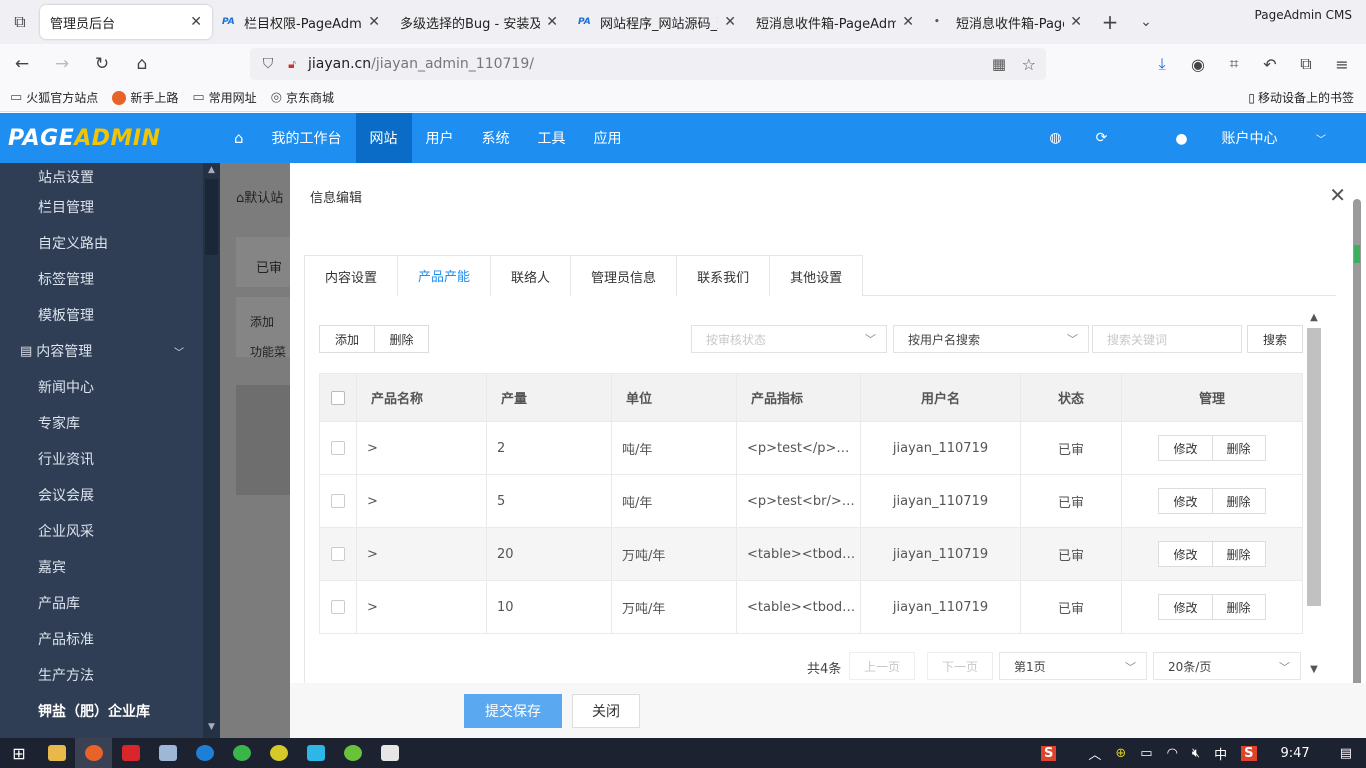 The image size is (1366, 768). Describe the element at coordinates (241, 753) in the screenshot. I see `wechat-icon` at that location.